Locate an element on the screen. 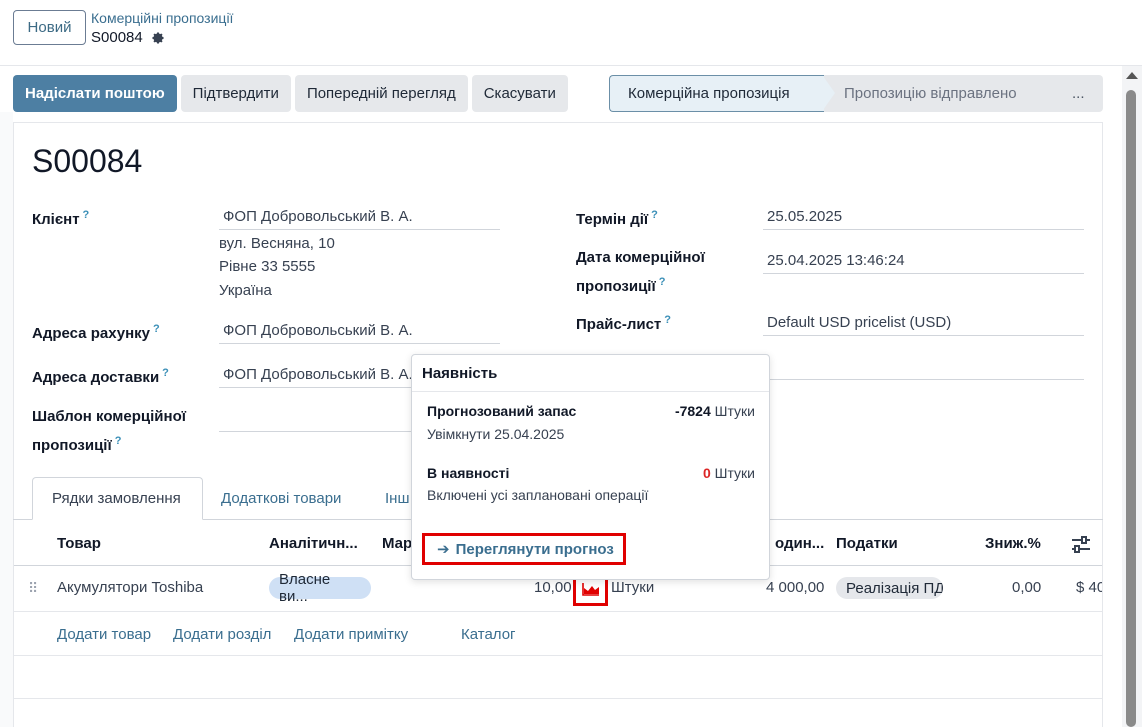 The height and width of the screenshot is (727, 1142). invoice-address-label: Адреса рахунку? is located at coordinates (96, 332).